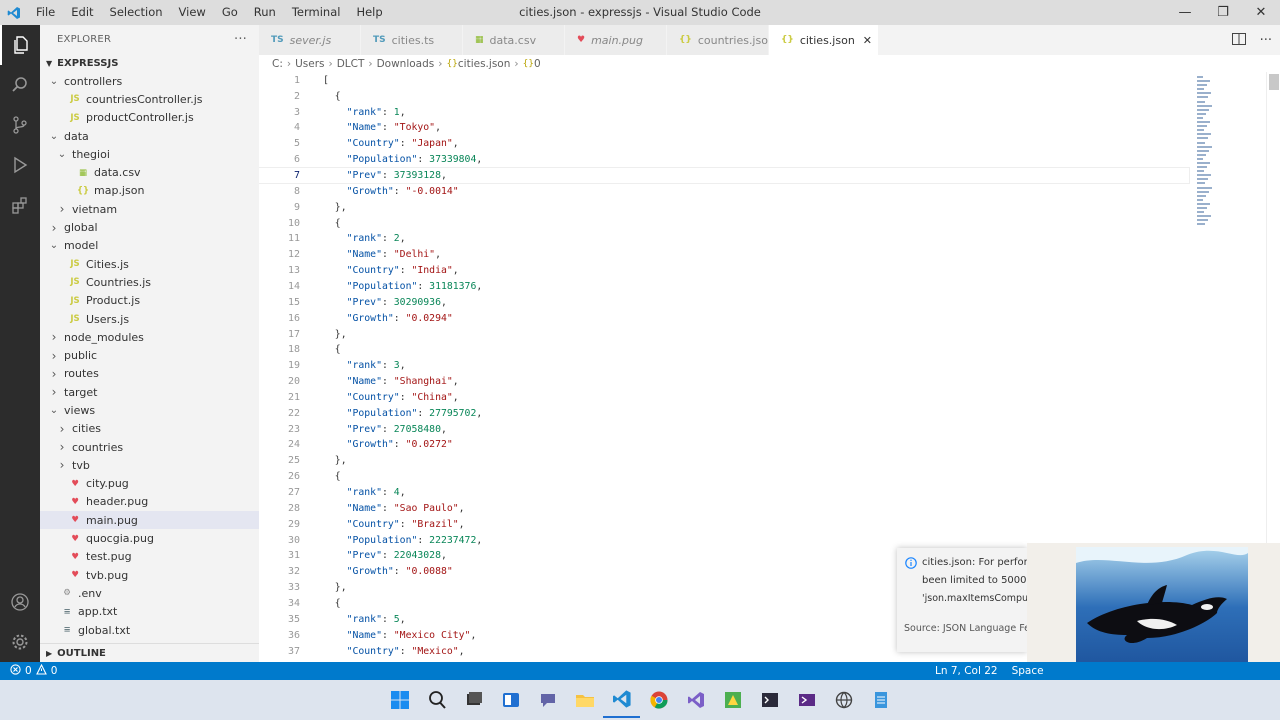 This screenshot has width=1280, height=720. What do you see at coordinates (149, 447) in the screenshot?
I see `folder-item: › countries` at bounding box center [149, 447].